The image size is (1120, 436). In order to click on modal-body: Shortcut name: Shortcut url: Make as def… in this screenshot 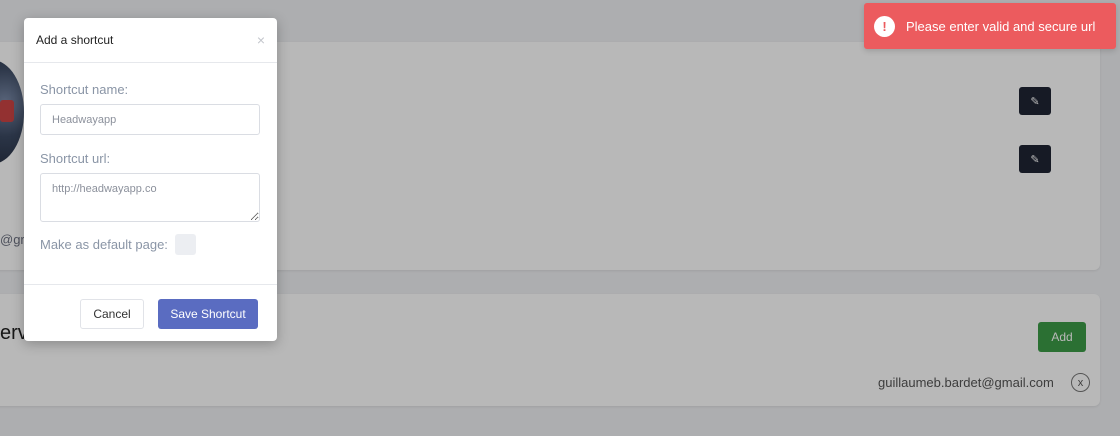, I will do `click(150, 168)`.